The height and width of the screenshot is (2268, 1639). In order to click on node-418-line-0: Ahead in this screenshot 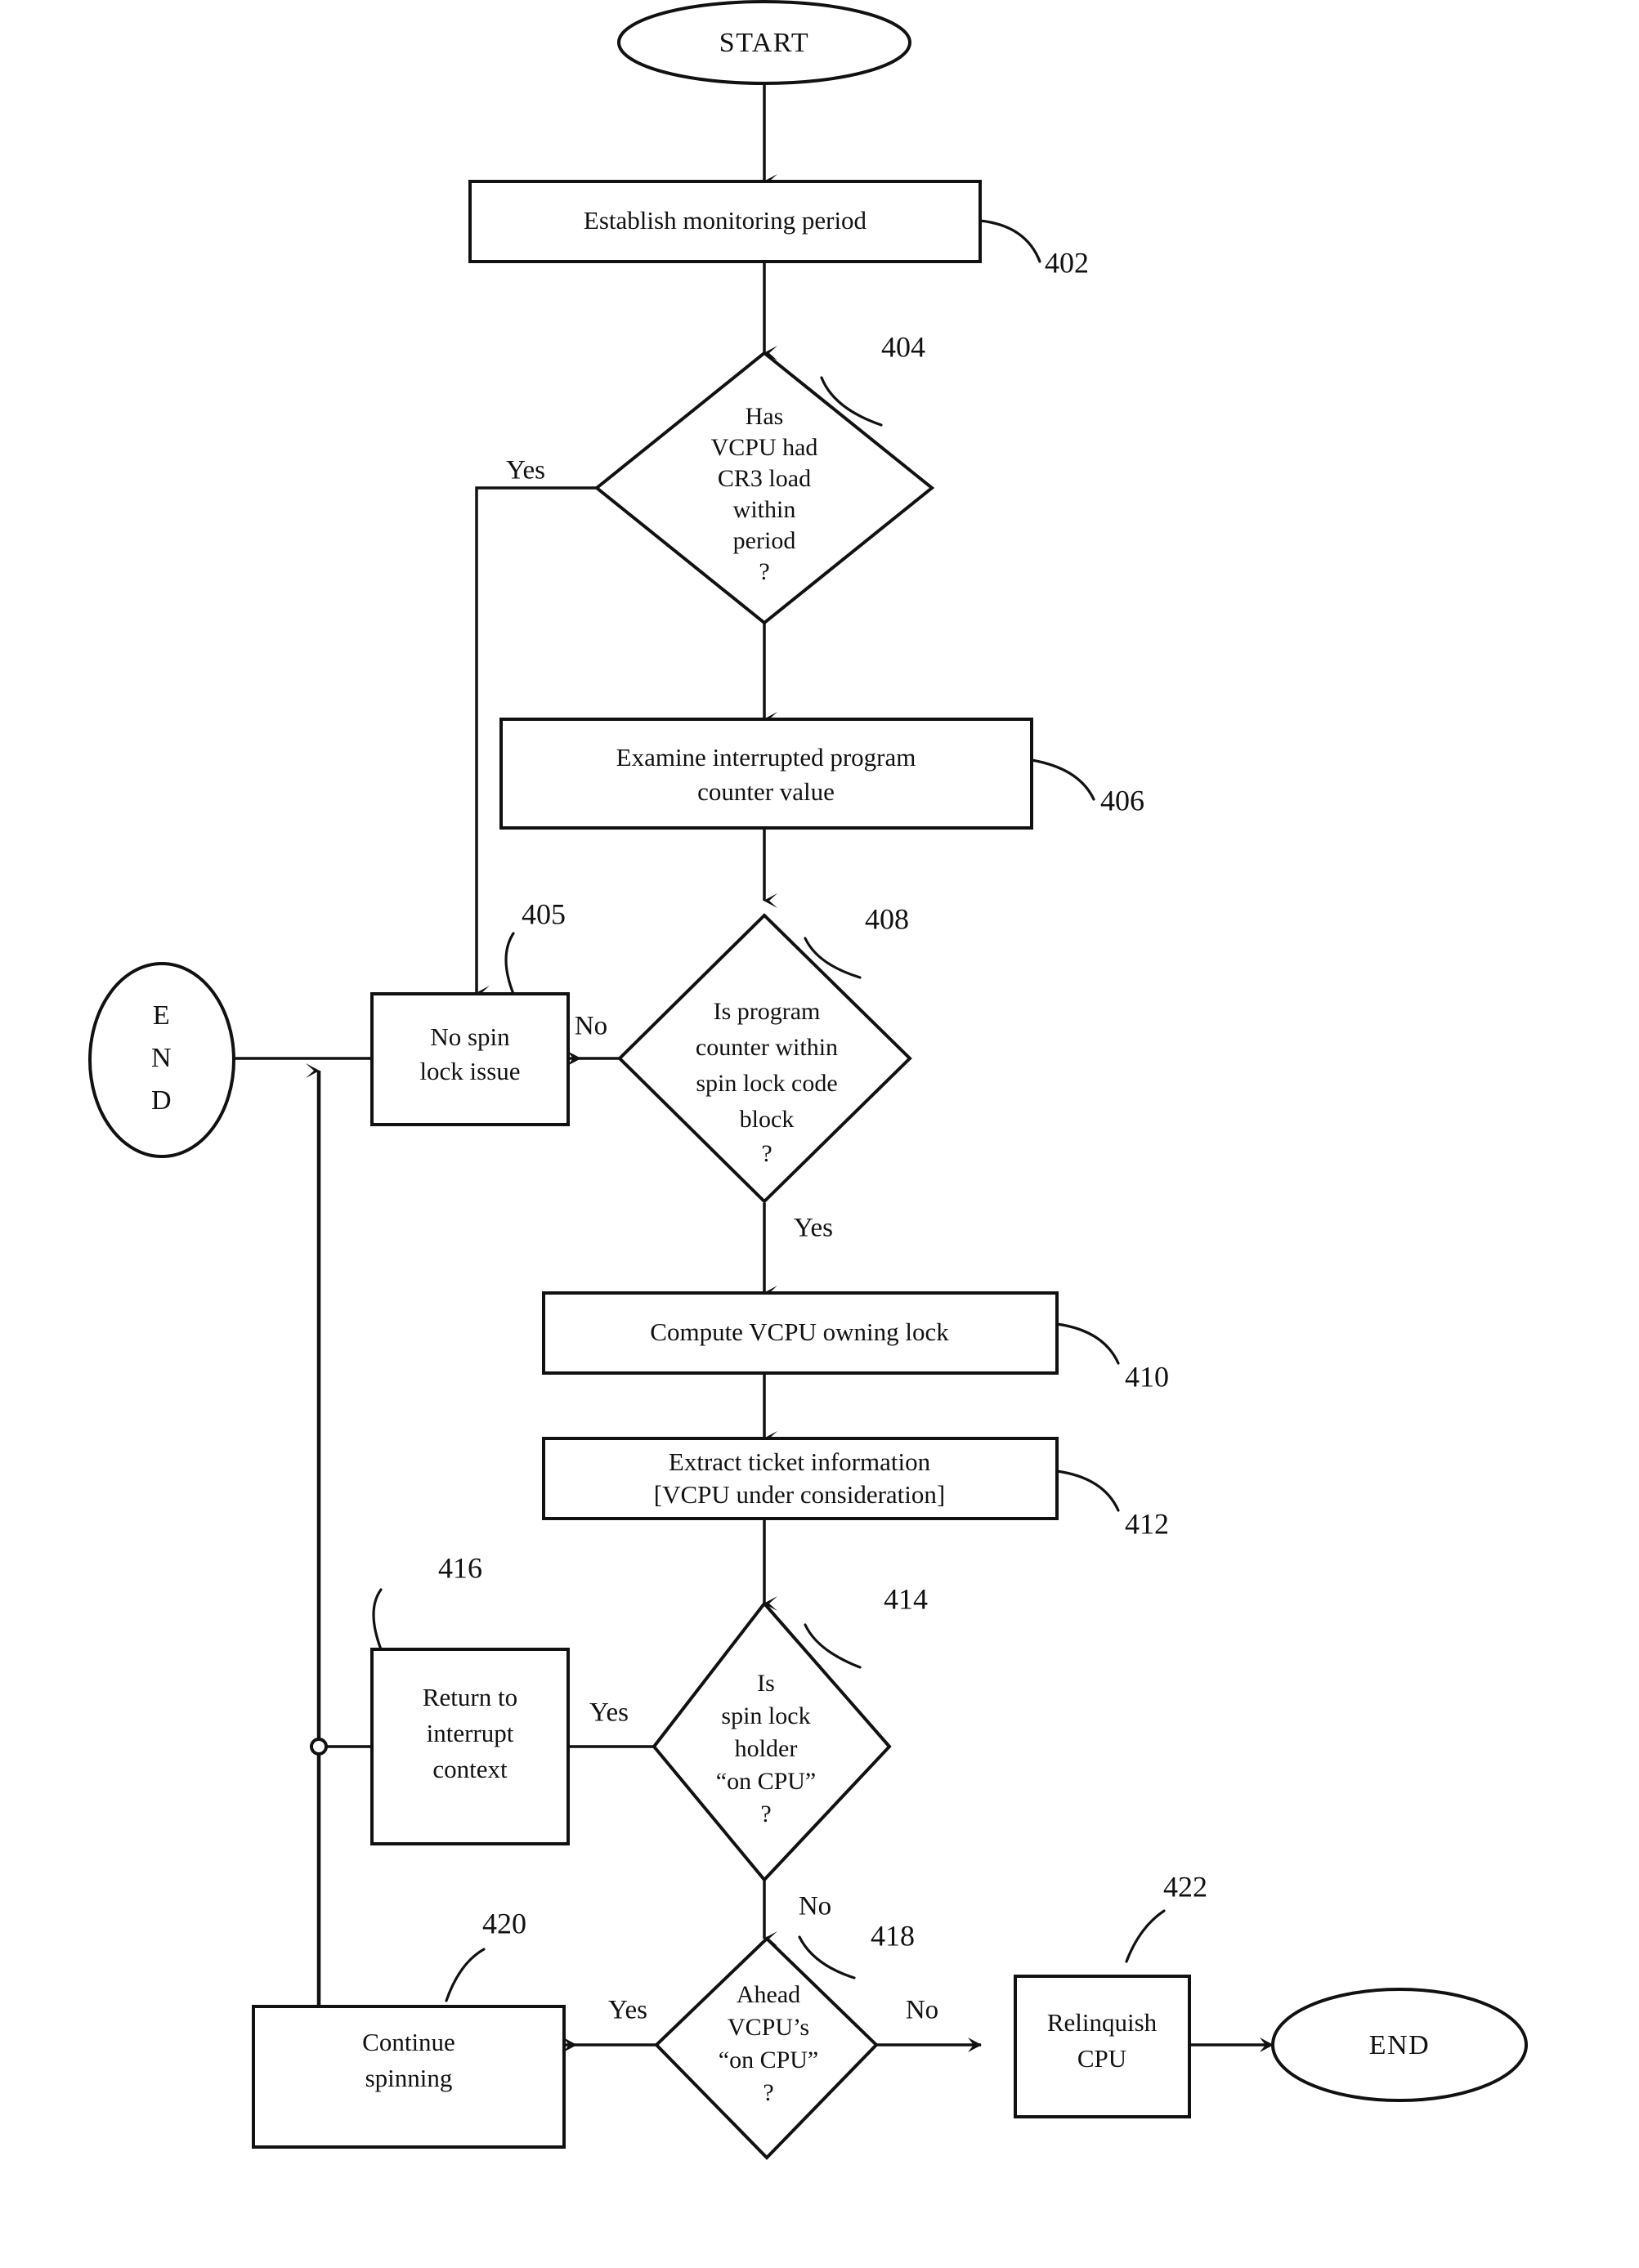, I will do `click(768, 1994)`.